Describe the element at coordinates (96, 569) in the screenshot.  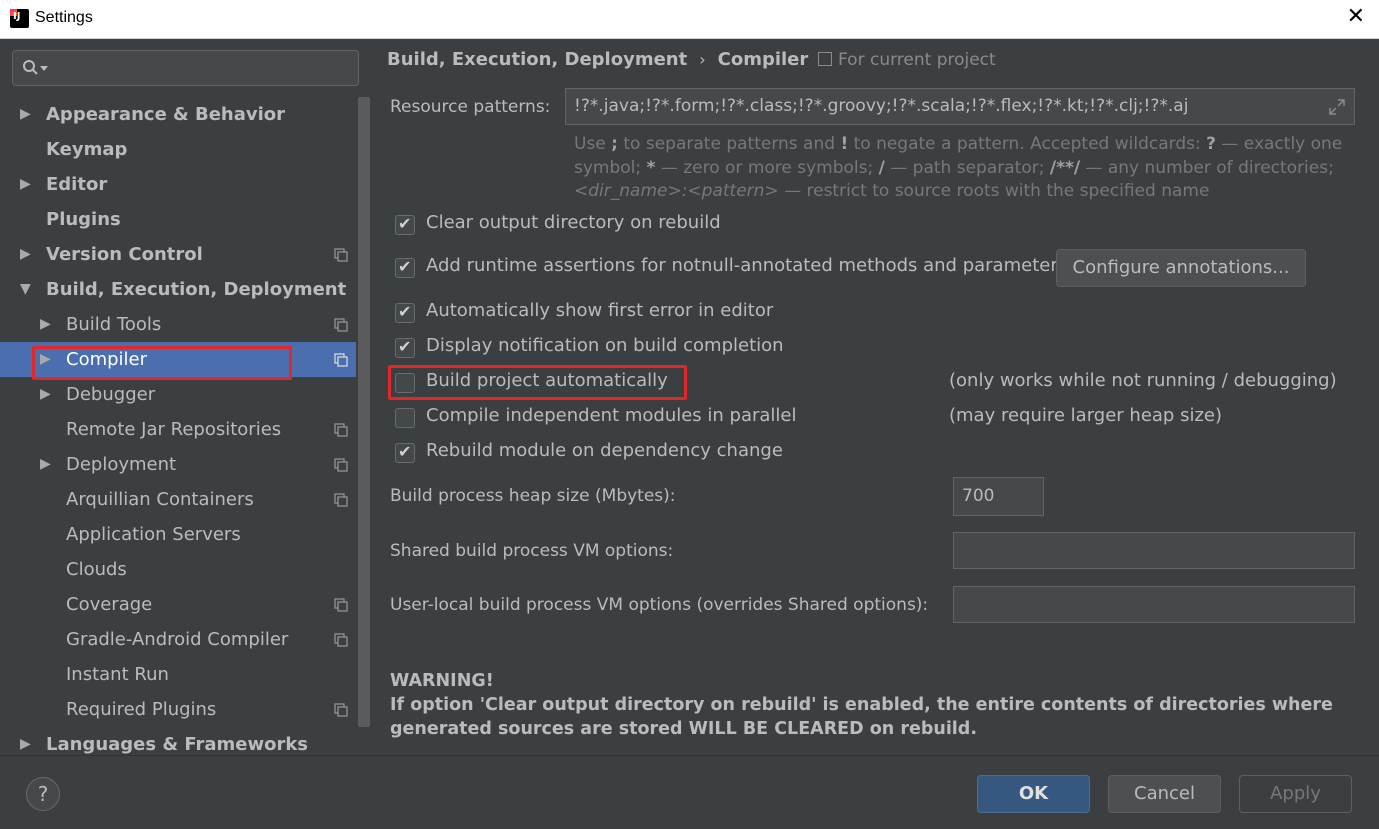
I see `sidebar-item-label: Clouds` at that location.